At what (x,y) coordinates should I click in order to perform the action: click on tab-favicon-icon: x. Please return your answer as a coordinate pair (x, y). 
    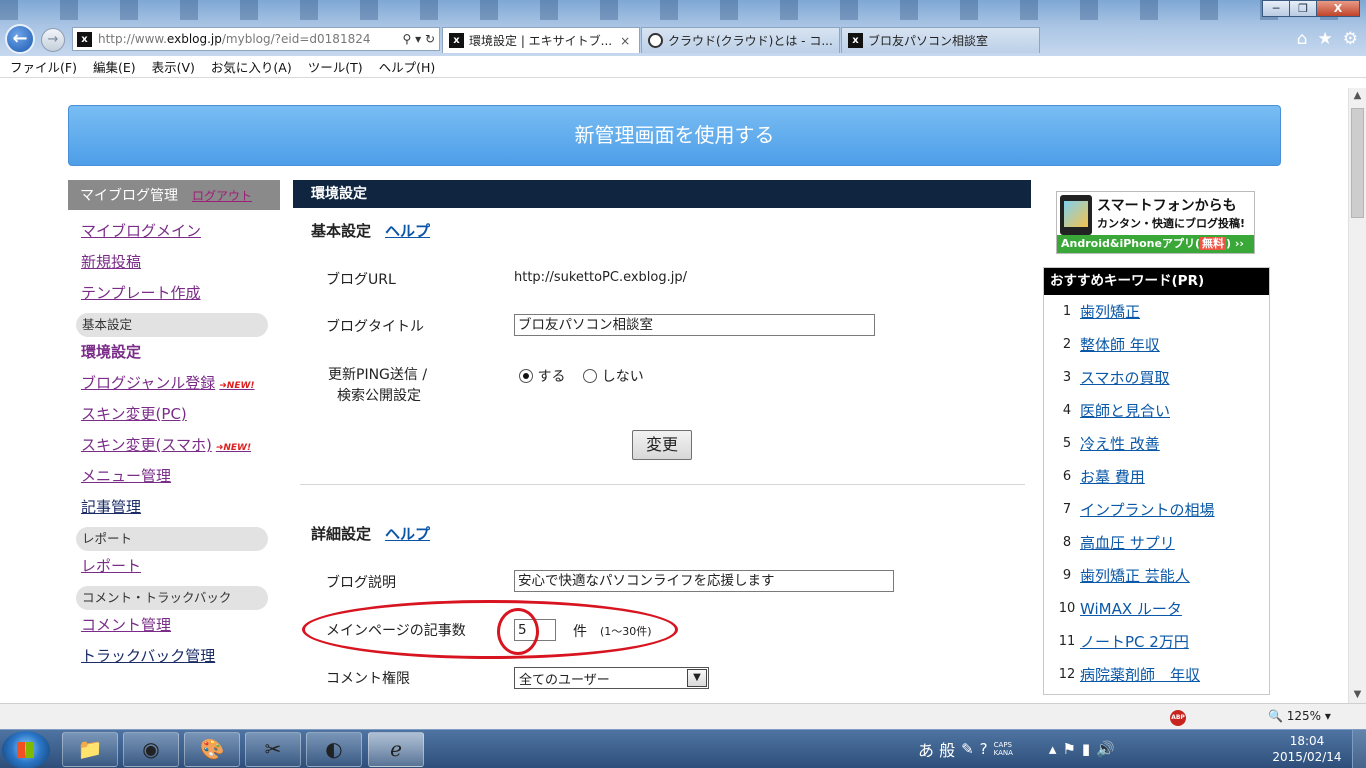
    Looking at the image, I should click on (855, 40).